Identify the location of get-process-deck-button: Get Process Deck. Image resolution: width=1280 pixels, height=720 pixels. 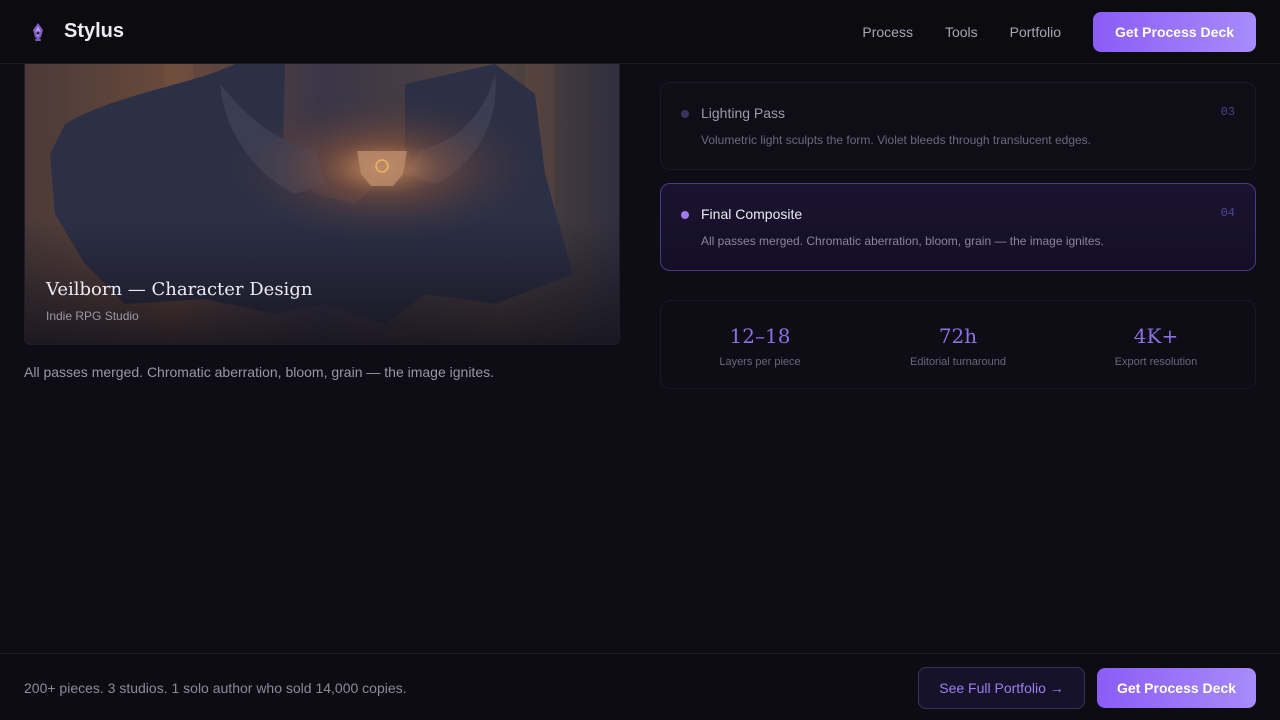
(1174, 31).